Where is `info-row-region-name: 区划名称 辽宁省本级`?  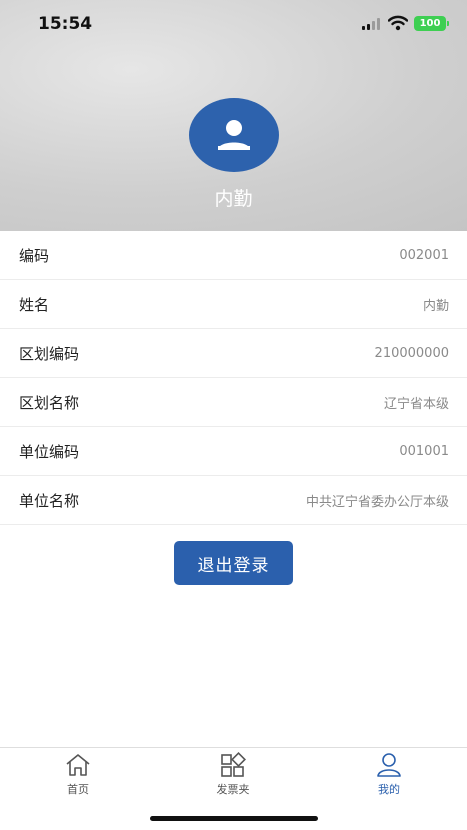
info-row-region-name: 区划名称 辽宁省本级 is located at coordinates (233, 402).